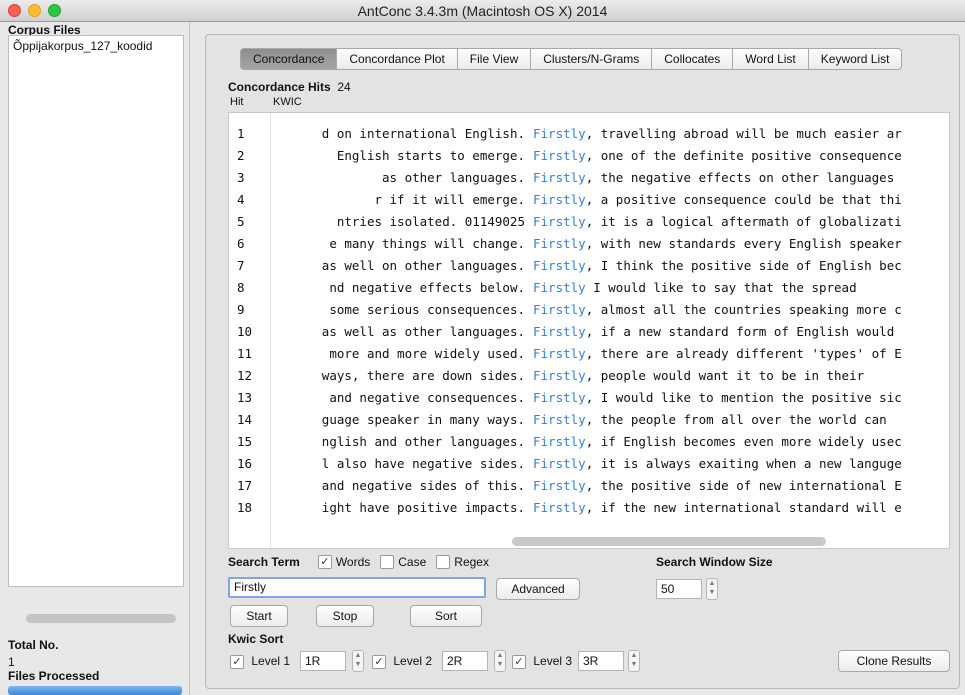 The height and width of the screenshot is (695, 965). I want to click on kwic-left-context-text: guage speaker in many ways., so click(423, 419).